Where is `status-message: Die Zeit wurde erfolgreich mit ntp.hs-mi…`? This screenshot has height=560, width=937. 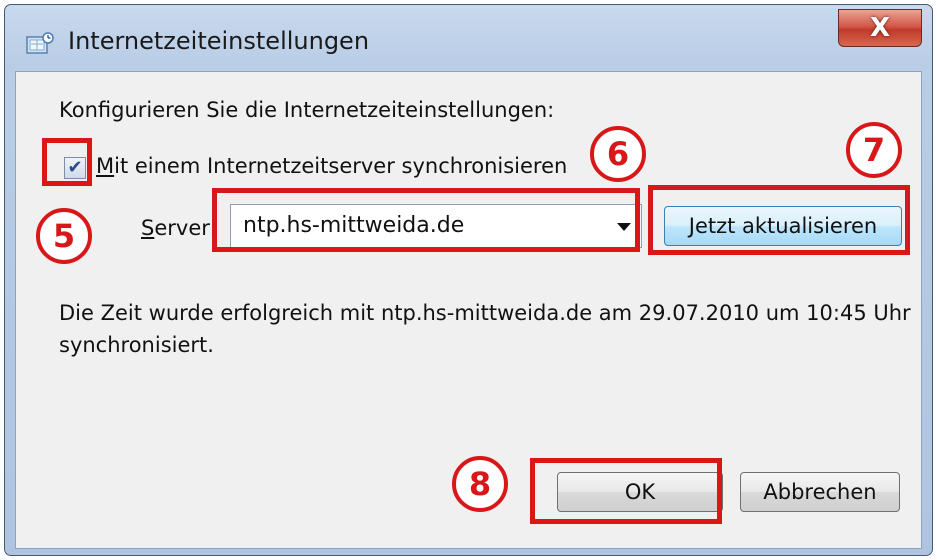
status-message: Die Zeit wurde erfolgreich mit ntp.hs-mi… is located at coordinates (485, 329).